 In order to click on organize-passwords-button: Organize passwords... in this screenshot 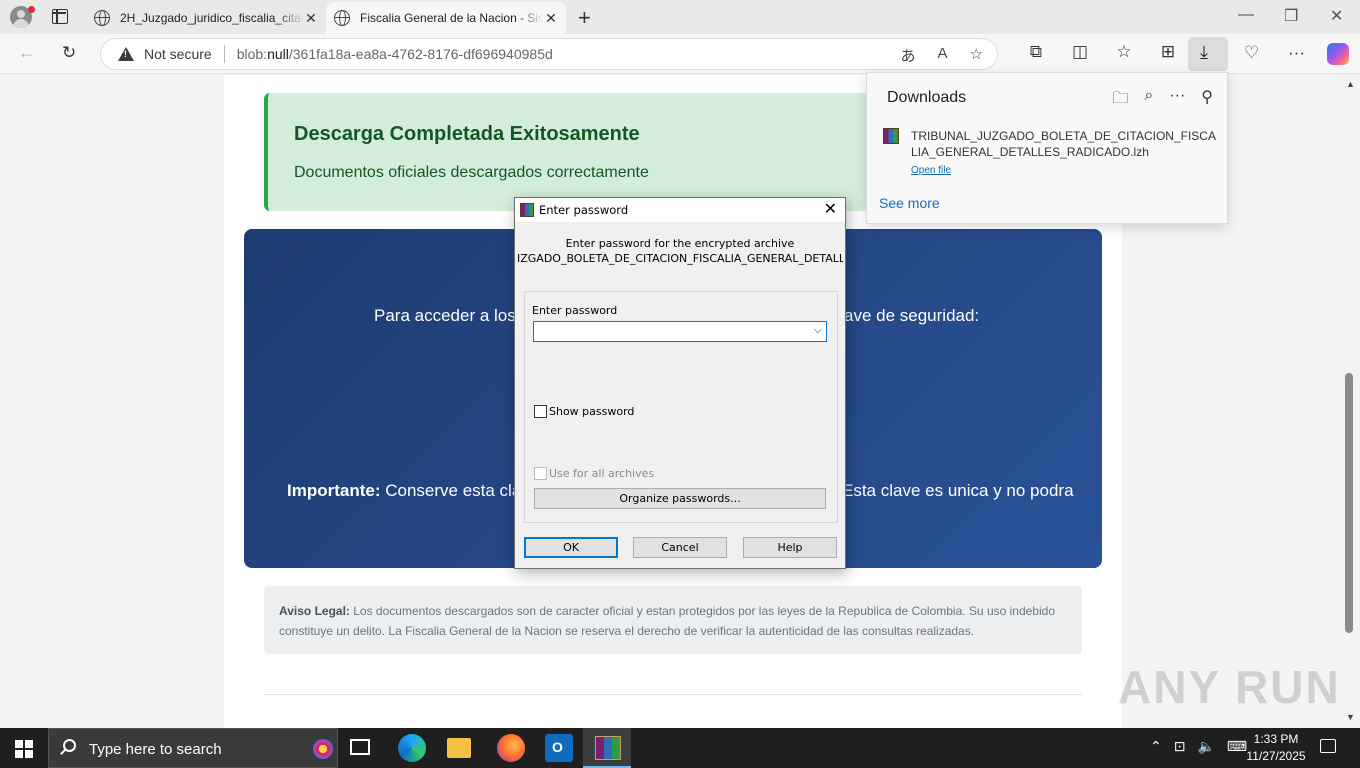, I will do `click(680, 498)`.